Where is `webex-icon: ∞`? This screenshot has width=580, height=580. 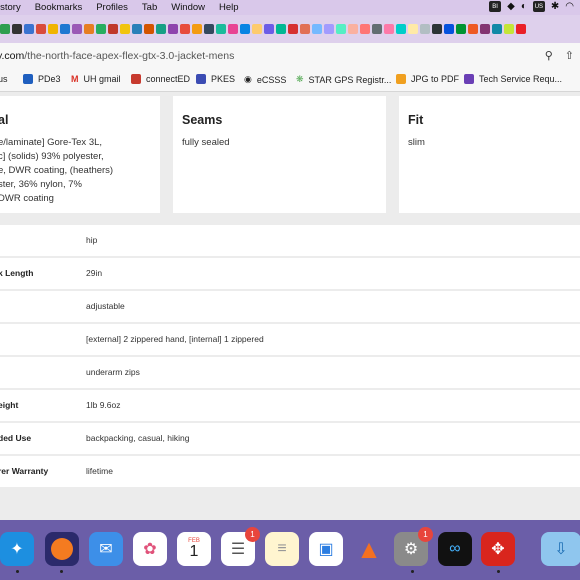
webex-icon: ∞ is located at coordinates (455, 549).